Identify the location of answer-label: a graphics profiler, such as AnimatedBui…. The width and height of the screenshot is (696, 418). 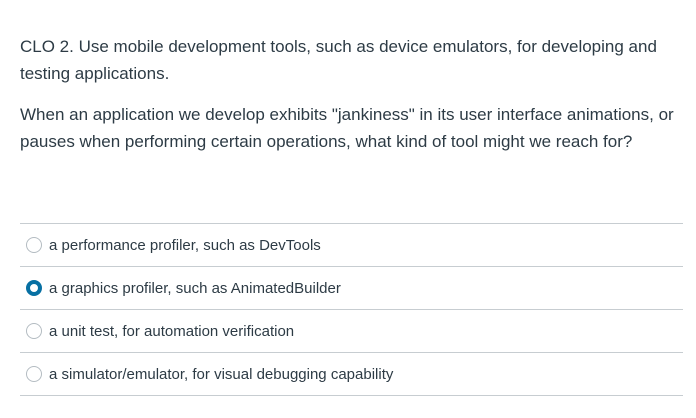
(195, 288).